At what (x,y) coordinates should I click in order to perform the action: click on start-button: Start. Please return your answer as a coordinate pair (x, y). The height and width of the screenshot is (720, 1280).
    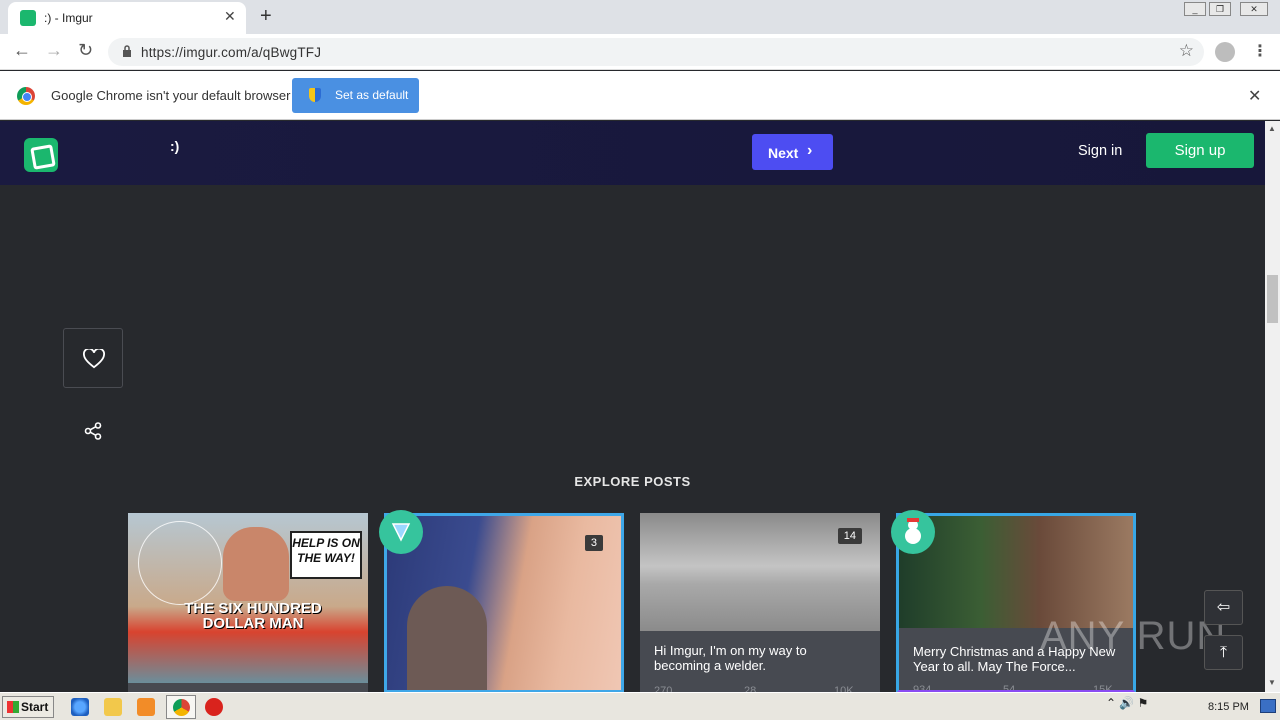
    Looking at the image, I should click on (28, 707).